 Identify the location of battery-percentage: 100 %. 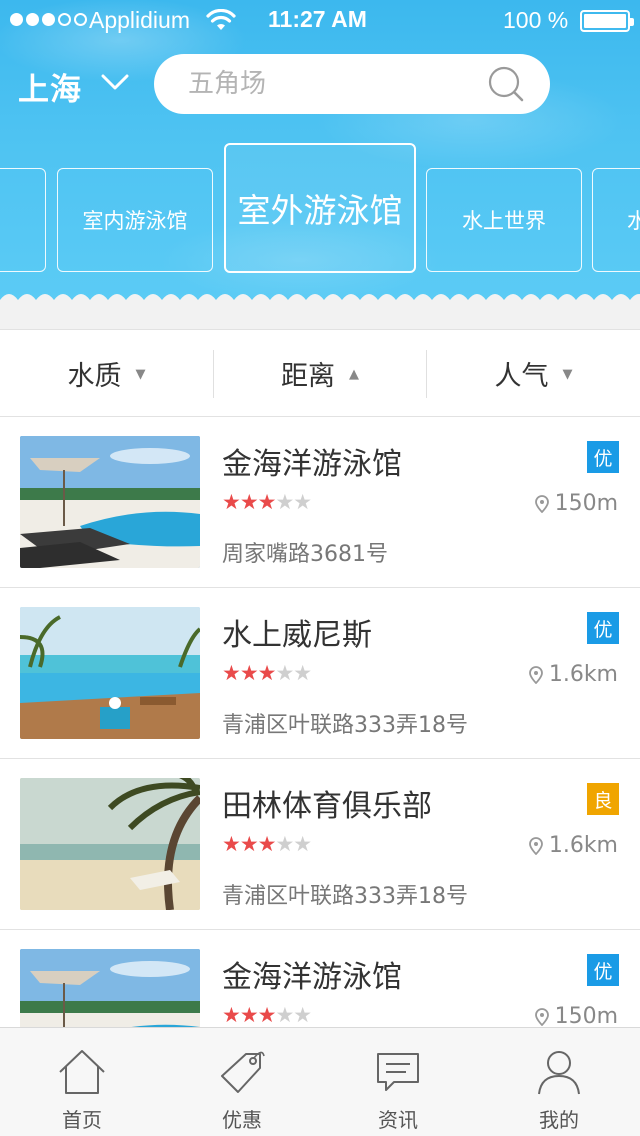
(536, 20).